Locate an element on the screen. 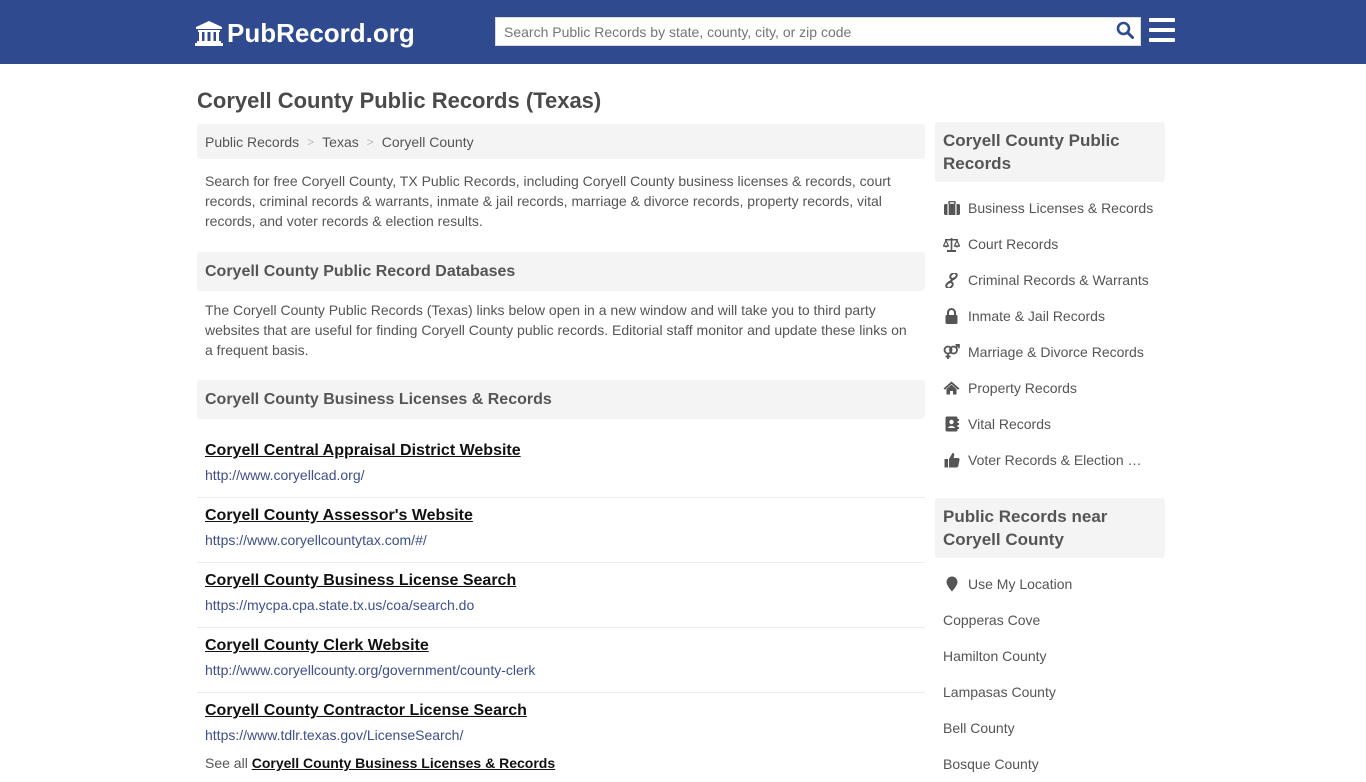  near-item-bell-county: Bell County is located at coordinates (1050, 728).